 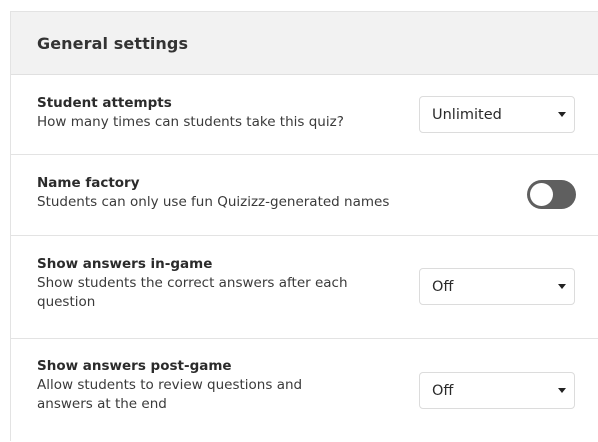 What do you see at coordinates (304, 43) in the screenshot?
I see `panel-header: General settings` at bounding box center [304, 43].